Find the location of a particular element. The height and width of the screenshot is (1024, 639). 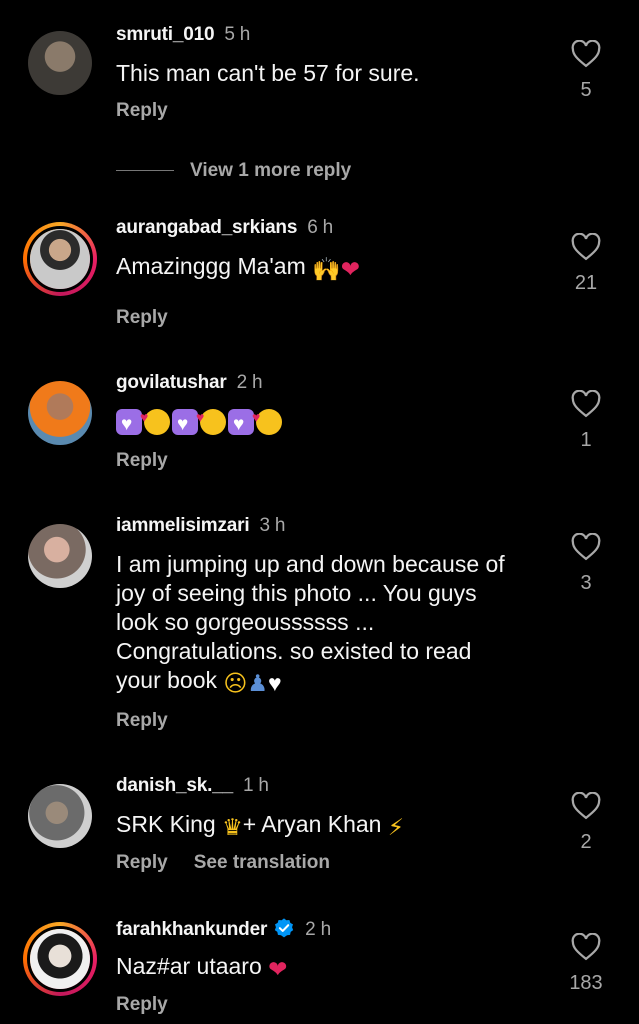

like-count: 21 is located at coordinates (586, 283).